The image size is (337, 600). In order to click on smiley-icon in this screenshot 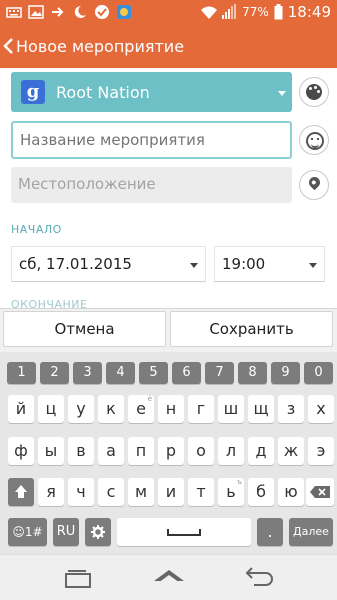, I will do `click(315, 141)`.